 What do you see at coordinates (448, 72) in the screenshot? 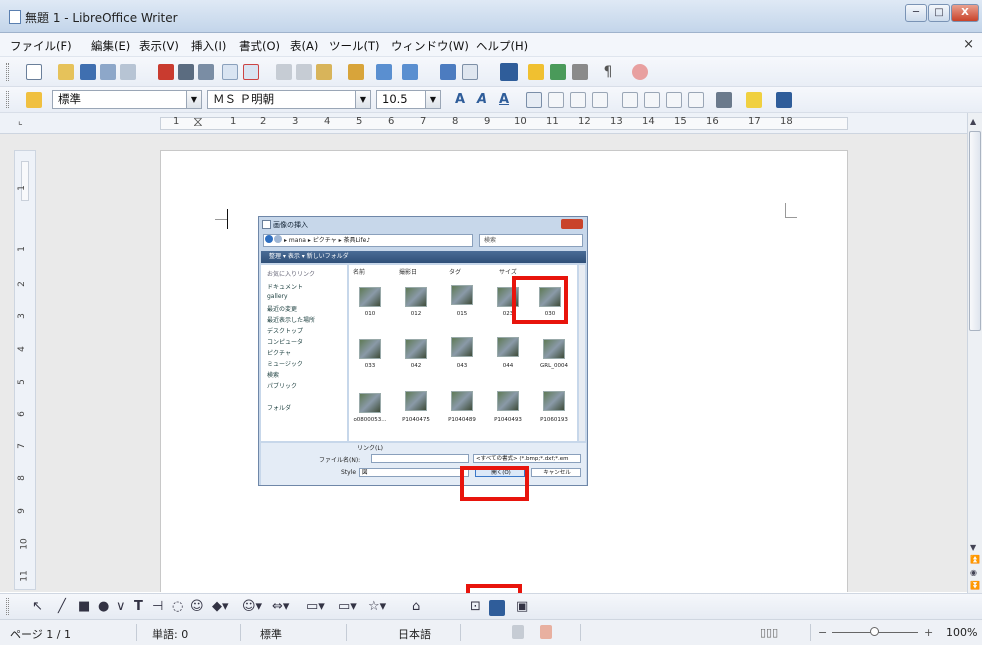
I see `hyperlink-icon` at bounding box center [448, 72].